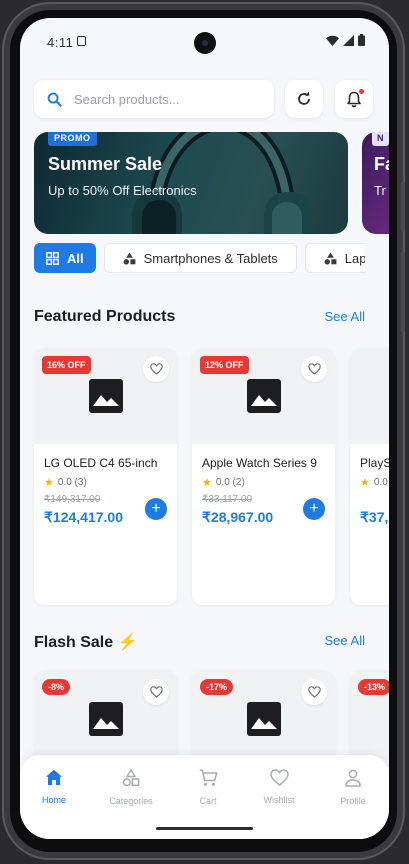 This screenshot has height=864, width=409. What do you see at coordinates (72, 139) in the screenshot?
I see `promo-badge: PROMO` at bounding box center [72, 139].